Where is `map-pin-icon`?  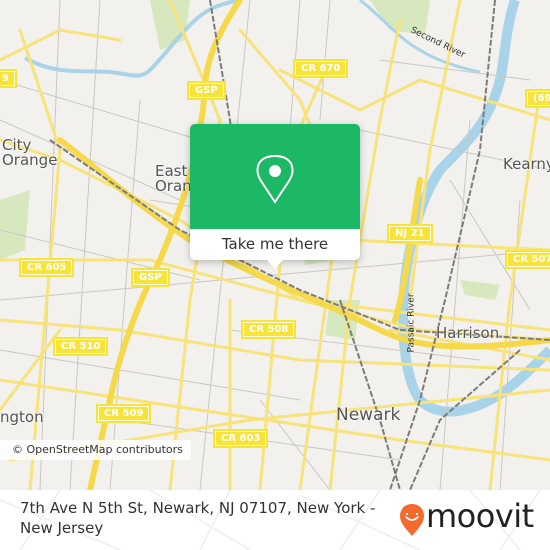
map-pin-icon is located at coordinates (275, 179).